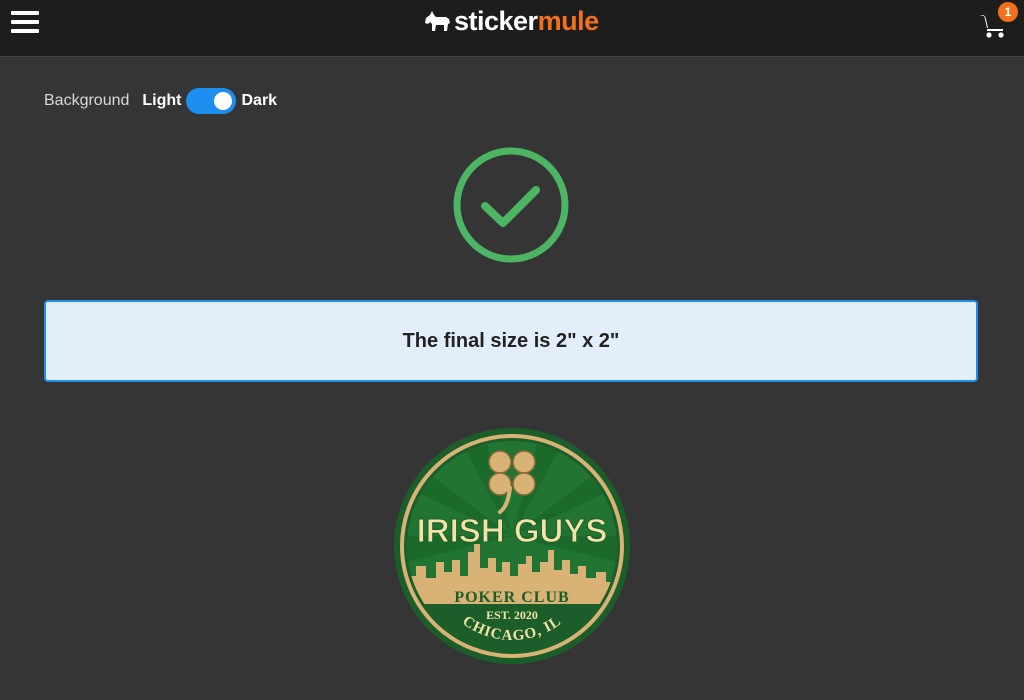 The image size is (1024, 700). What do you see at coordinates (87, 100) in the screenshot?
I see `background-label: Background` at bounding box center [87, 100].